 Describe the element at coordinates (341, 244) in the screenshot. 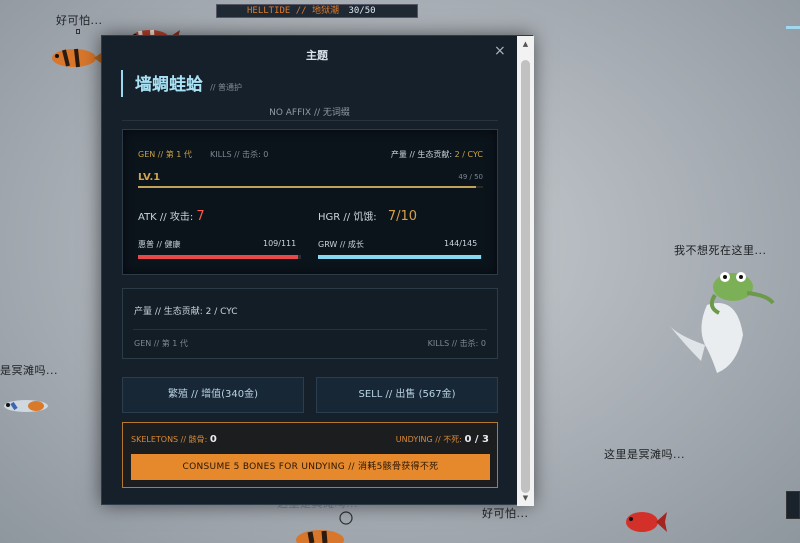

I see `growth-label: GRW // 成长` at that location.